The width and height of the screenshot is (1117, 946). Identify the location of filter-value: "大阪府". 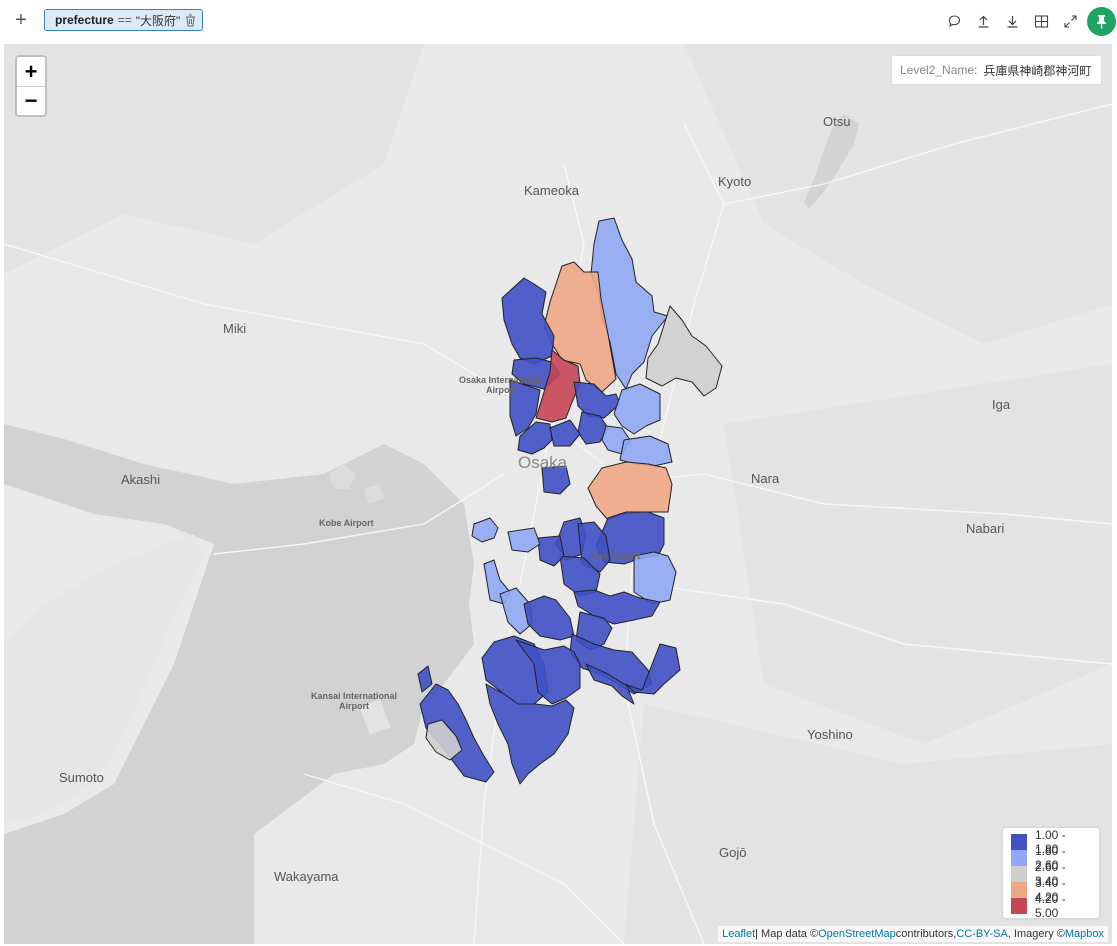
(158, 20).